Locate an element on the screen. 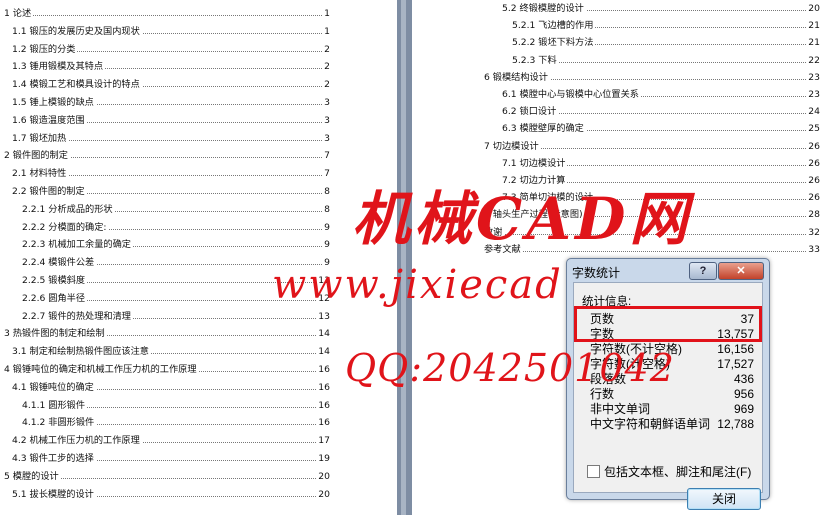  toc-entry: 2.2.2 分模面的确定: 9 is located at coordinates (176, 227).